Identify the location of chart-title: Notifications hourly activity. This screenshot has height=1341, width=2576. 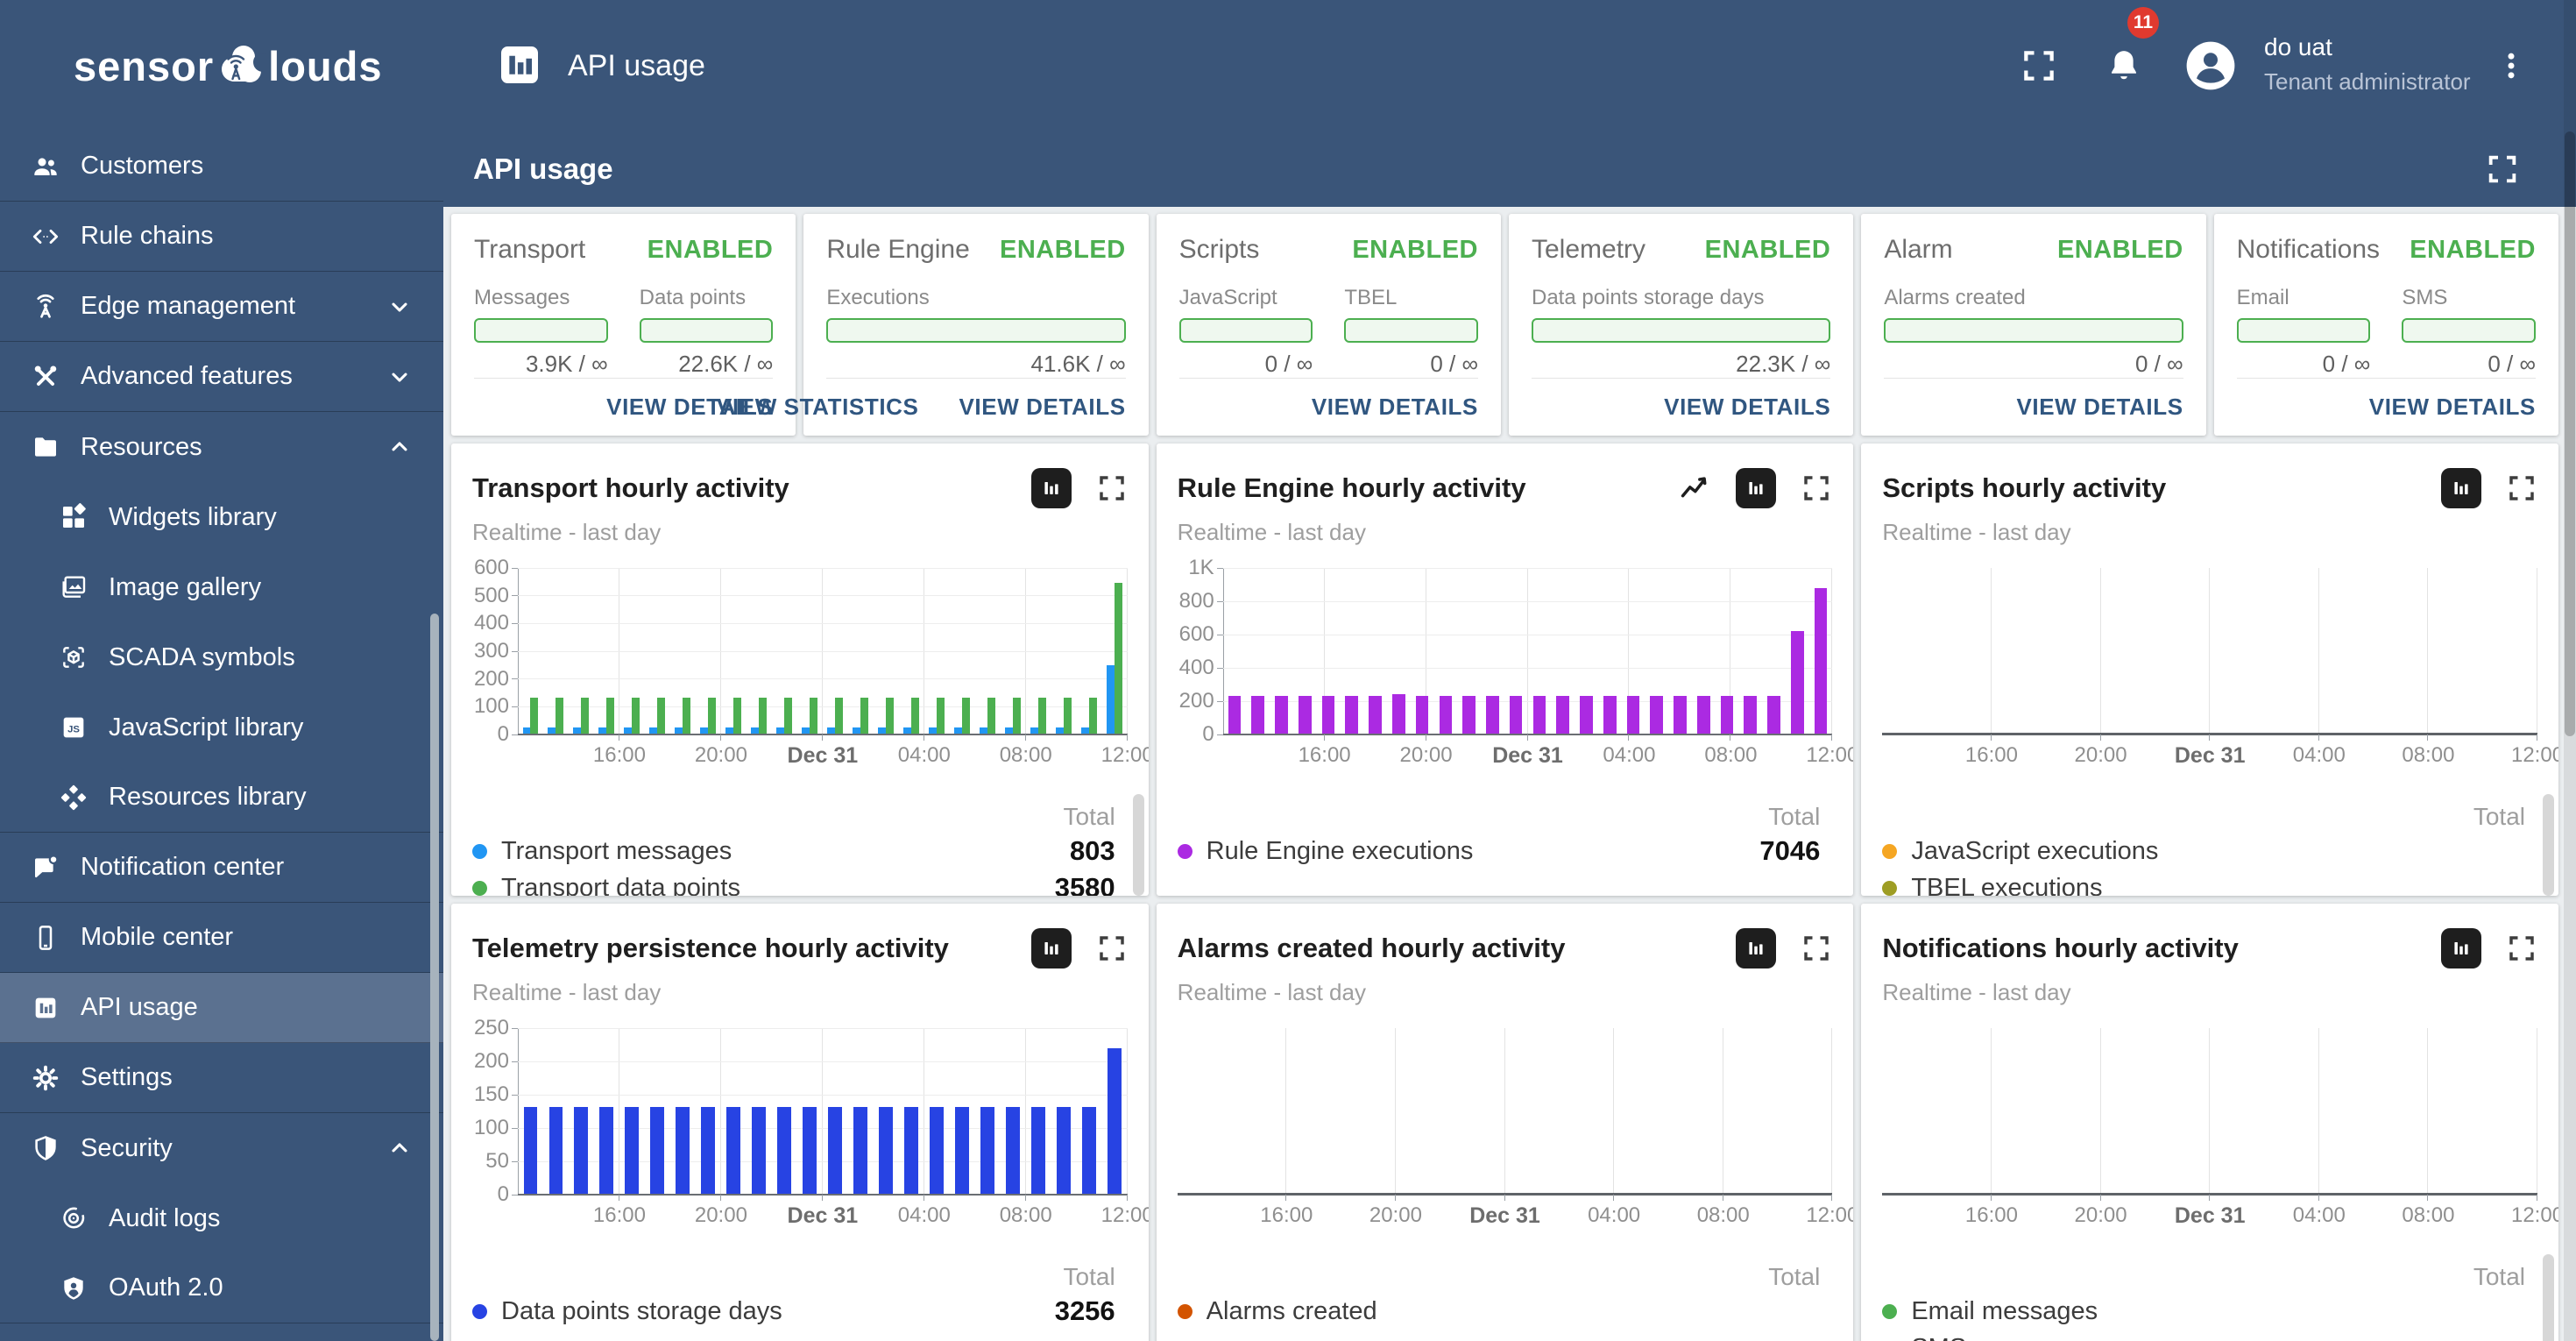
(2060, 948).